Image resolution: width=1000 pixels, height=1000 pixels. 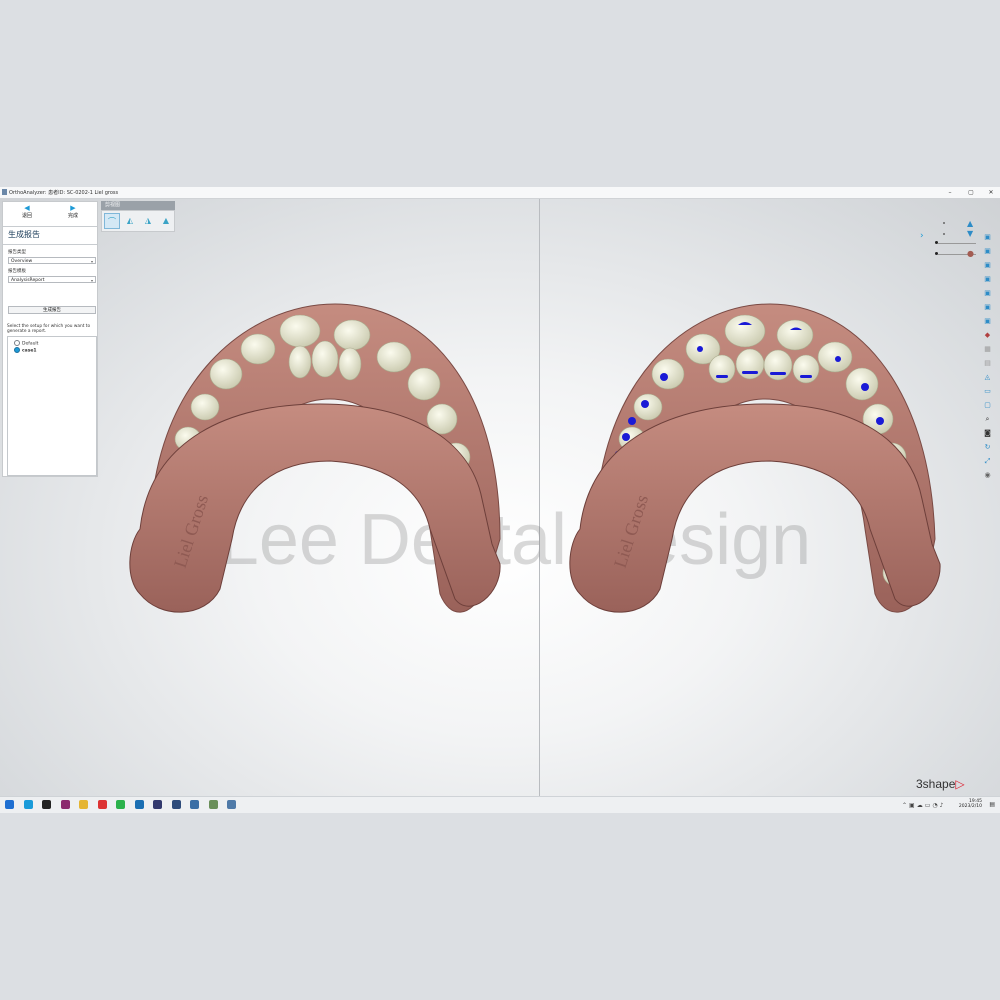 I want to click on visibility-controls: › ▲ ▼ ●, so click(x=948, y=241).